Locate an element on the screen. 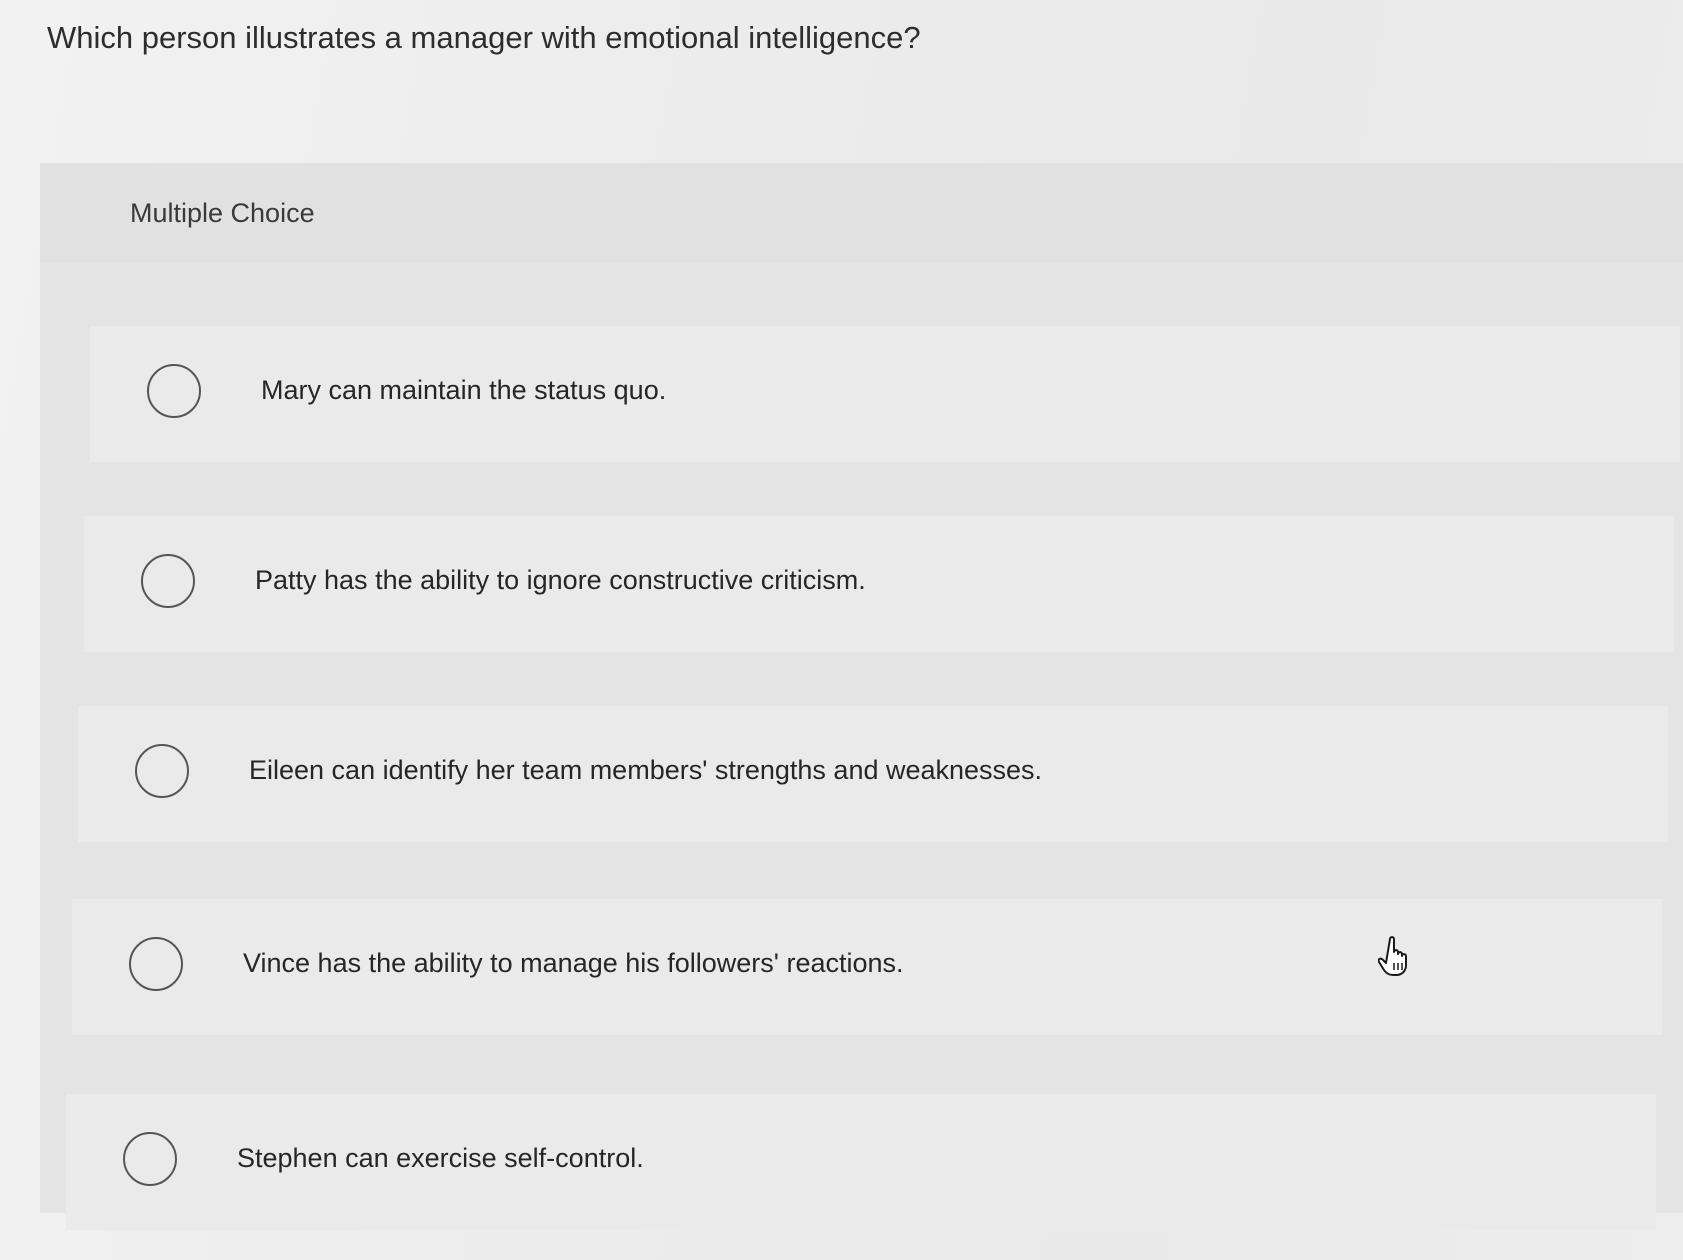 This screenshot has height=1260, width=1683. answer-option-1: Mary can maintain the status quo. is located at coordinates (885, 394).